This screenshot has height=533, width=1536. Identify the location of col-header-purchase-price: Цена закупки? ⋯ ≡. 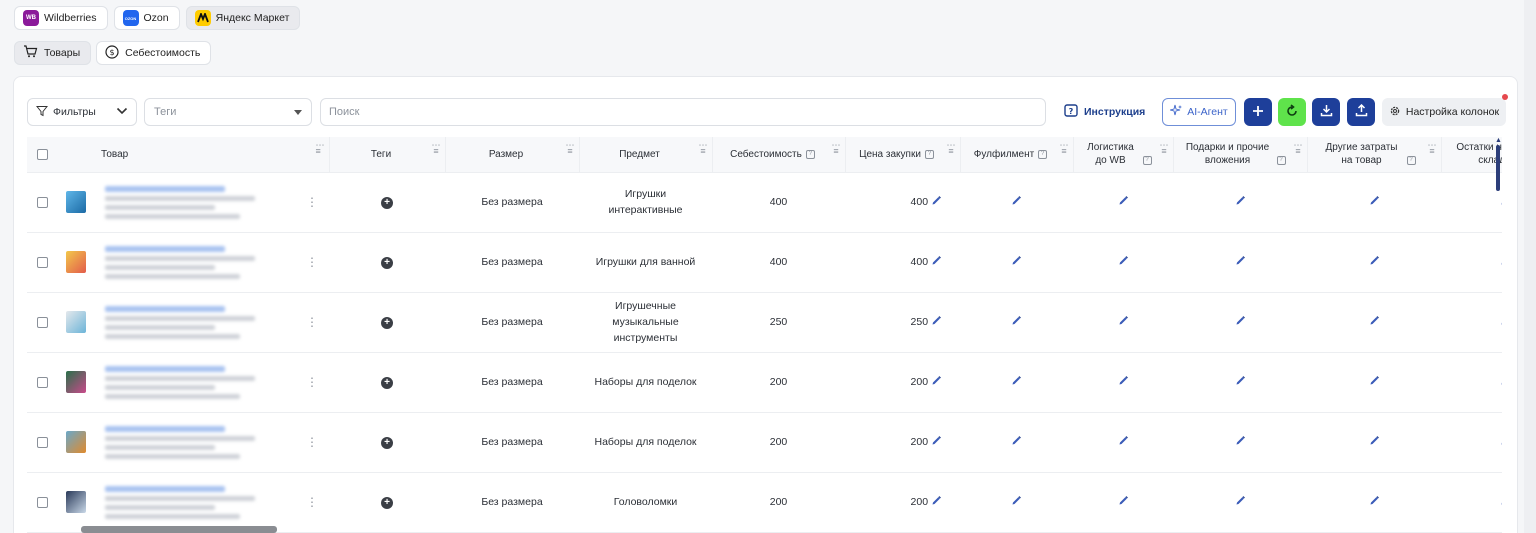
(903, 155).